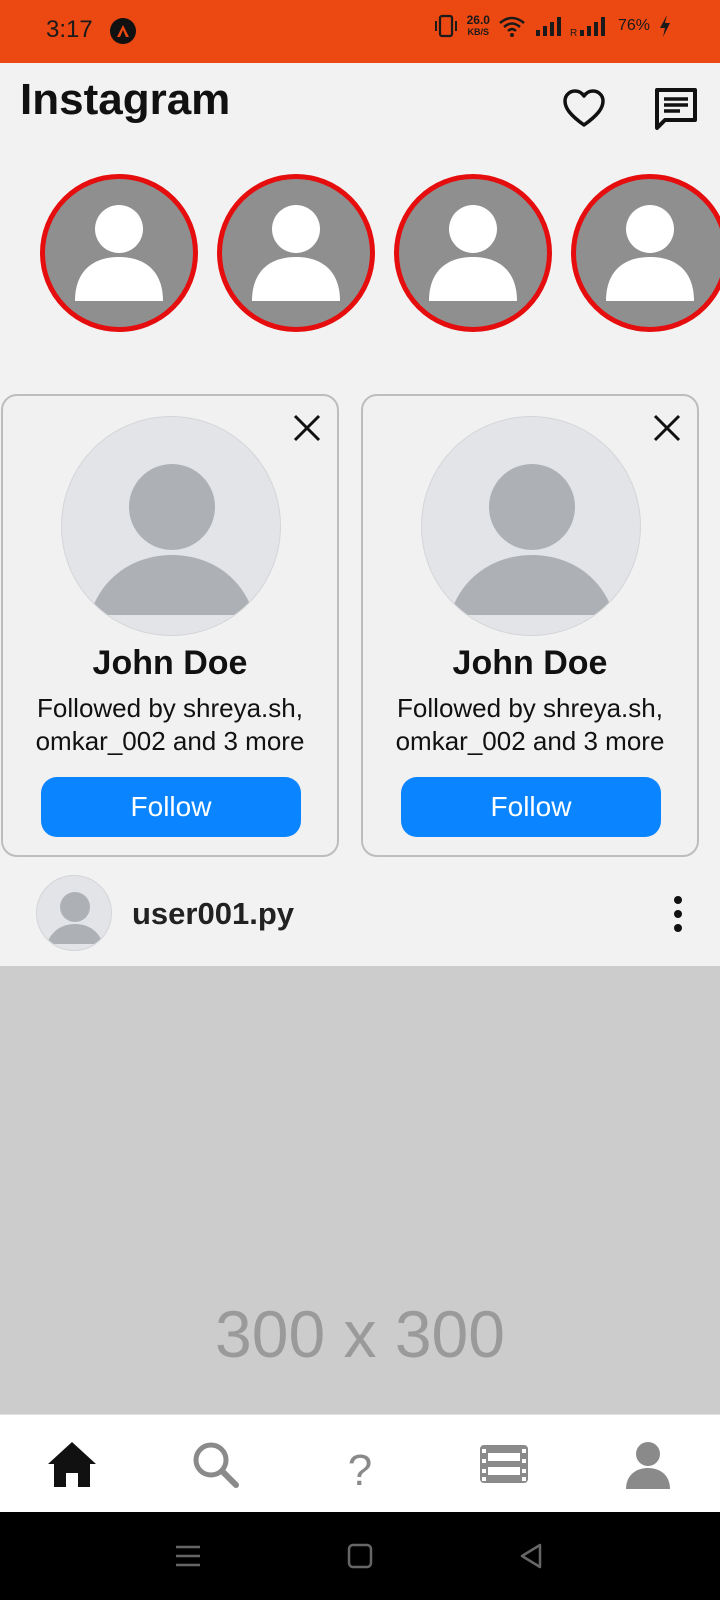 Image resolution: width=720 pixels, height=1600 pixels. I want to click on status-bar: 3:17 26.0 KB/S R 76%, so click(360, 31).